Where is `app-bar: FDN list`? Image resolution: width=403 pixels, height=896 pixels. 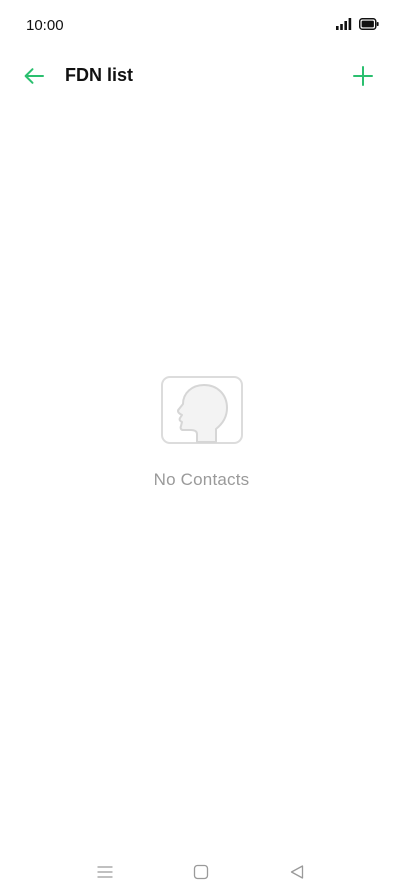 app-bar: FDN list is located at coordinates (201, 76).